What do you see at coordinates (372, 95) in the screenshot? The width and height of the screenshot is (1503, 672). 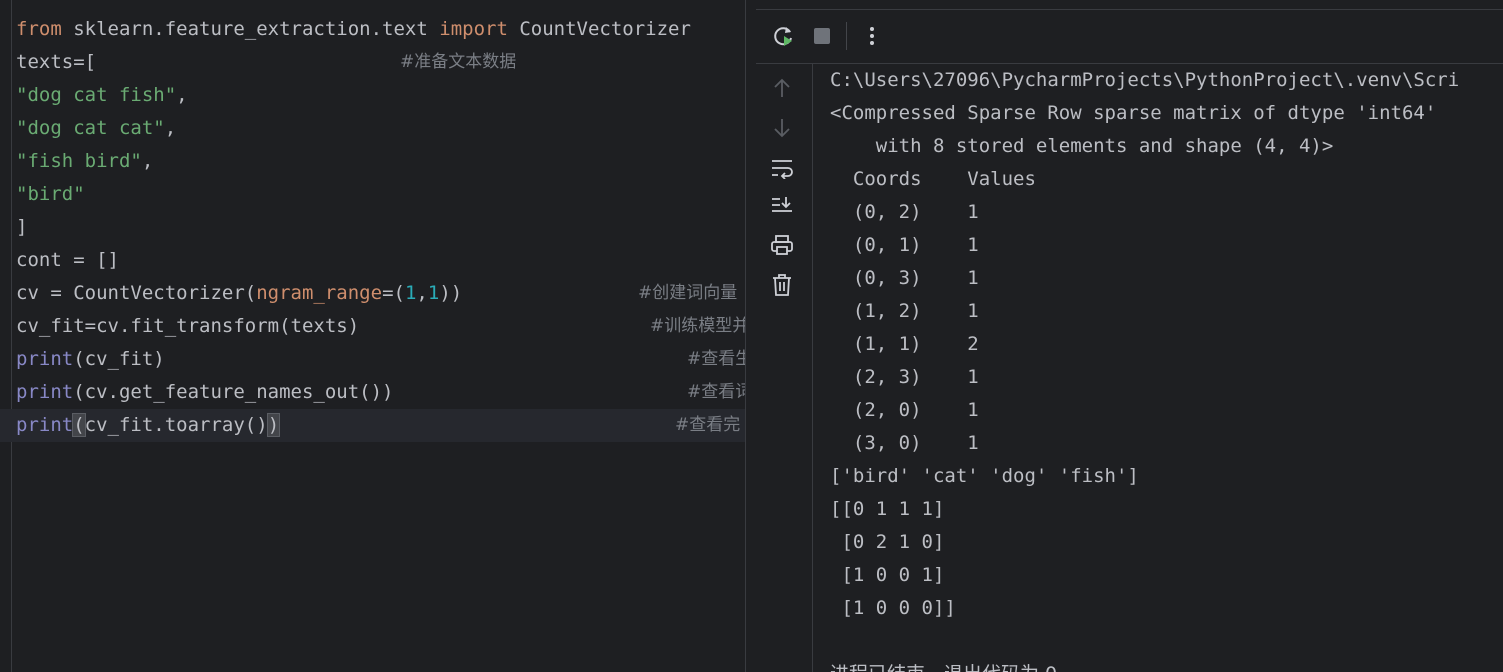 I see `code-line: "dog cat fish",` at bounding box center [372, 95].